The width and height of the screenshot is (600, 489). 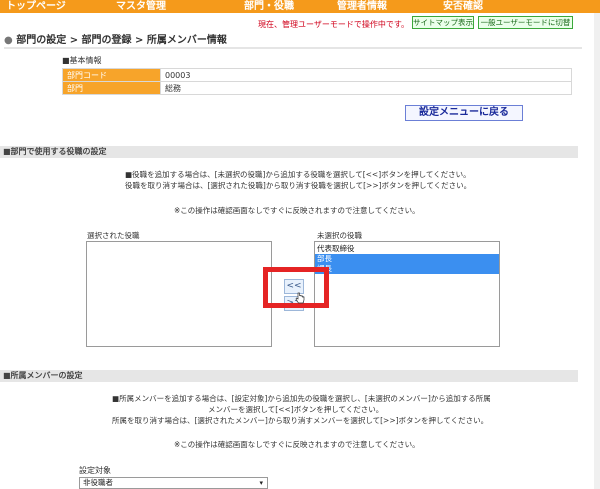 I want to click on selected-roles-label: 選択された役職, so click(x=113, y=235).